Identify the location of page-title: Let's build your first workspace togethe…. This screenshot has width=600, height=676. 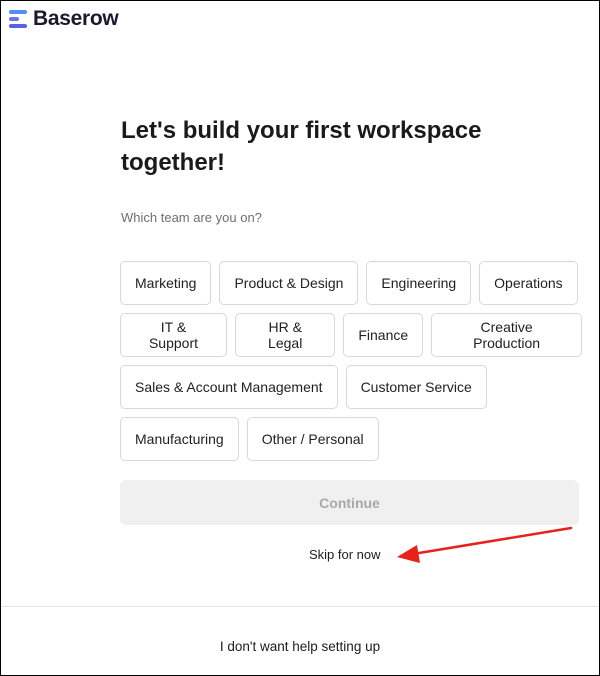
(301, 146).